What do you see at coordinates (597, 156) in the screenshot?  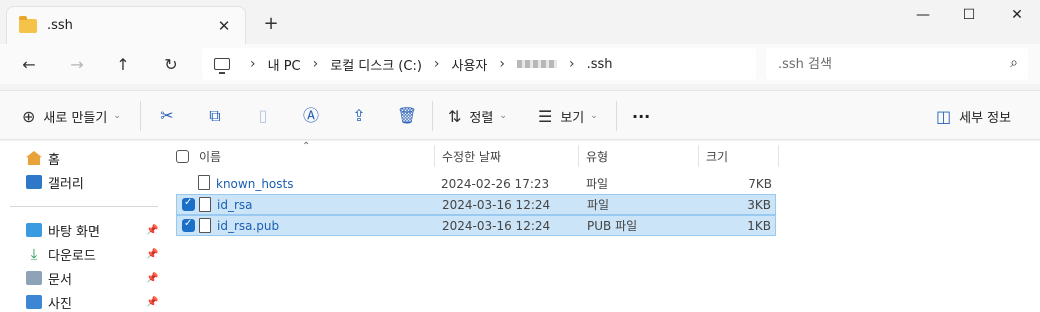 I see `column-header-type-label: 유형` at bounding box center [597, 156].